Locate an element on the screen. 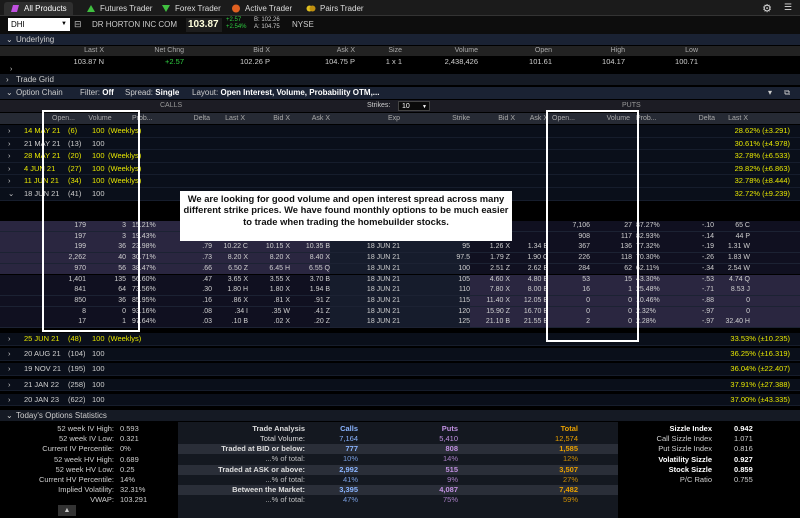 This screenshot has height=518, width=800. strike-cell: .91 Z is located at coordinates (310, 301).